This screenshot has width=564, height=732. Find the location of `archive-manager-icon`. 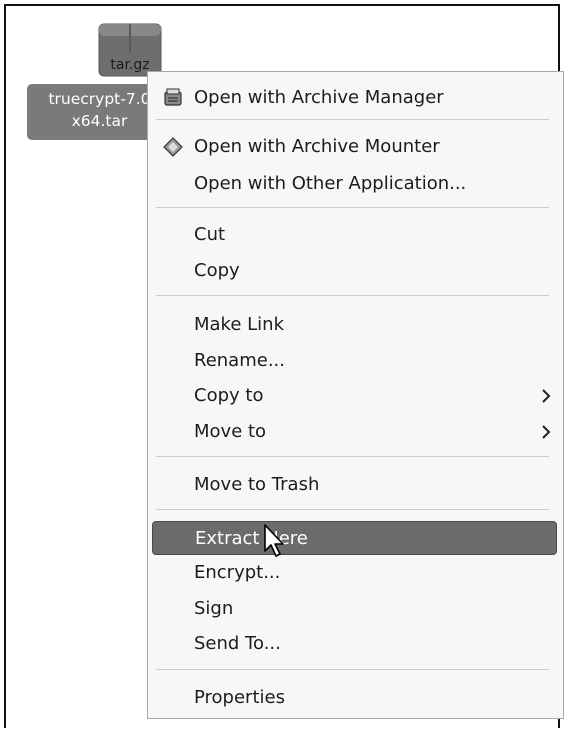

archive-manager-icon is located at coordinates (173, 98).